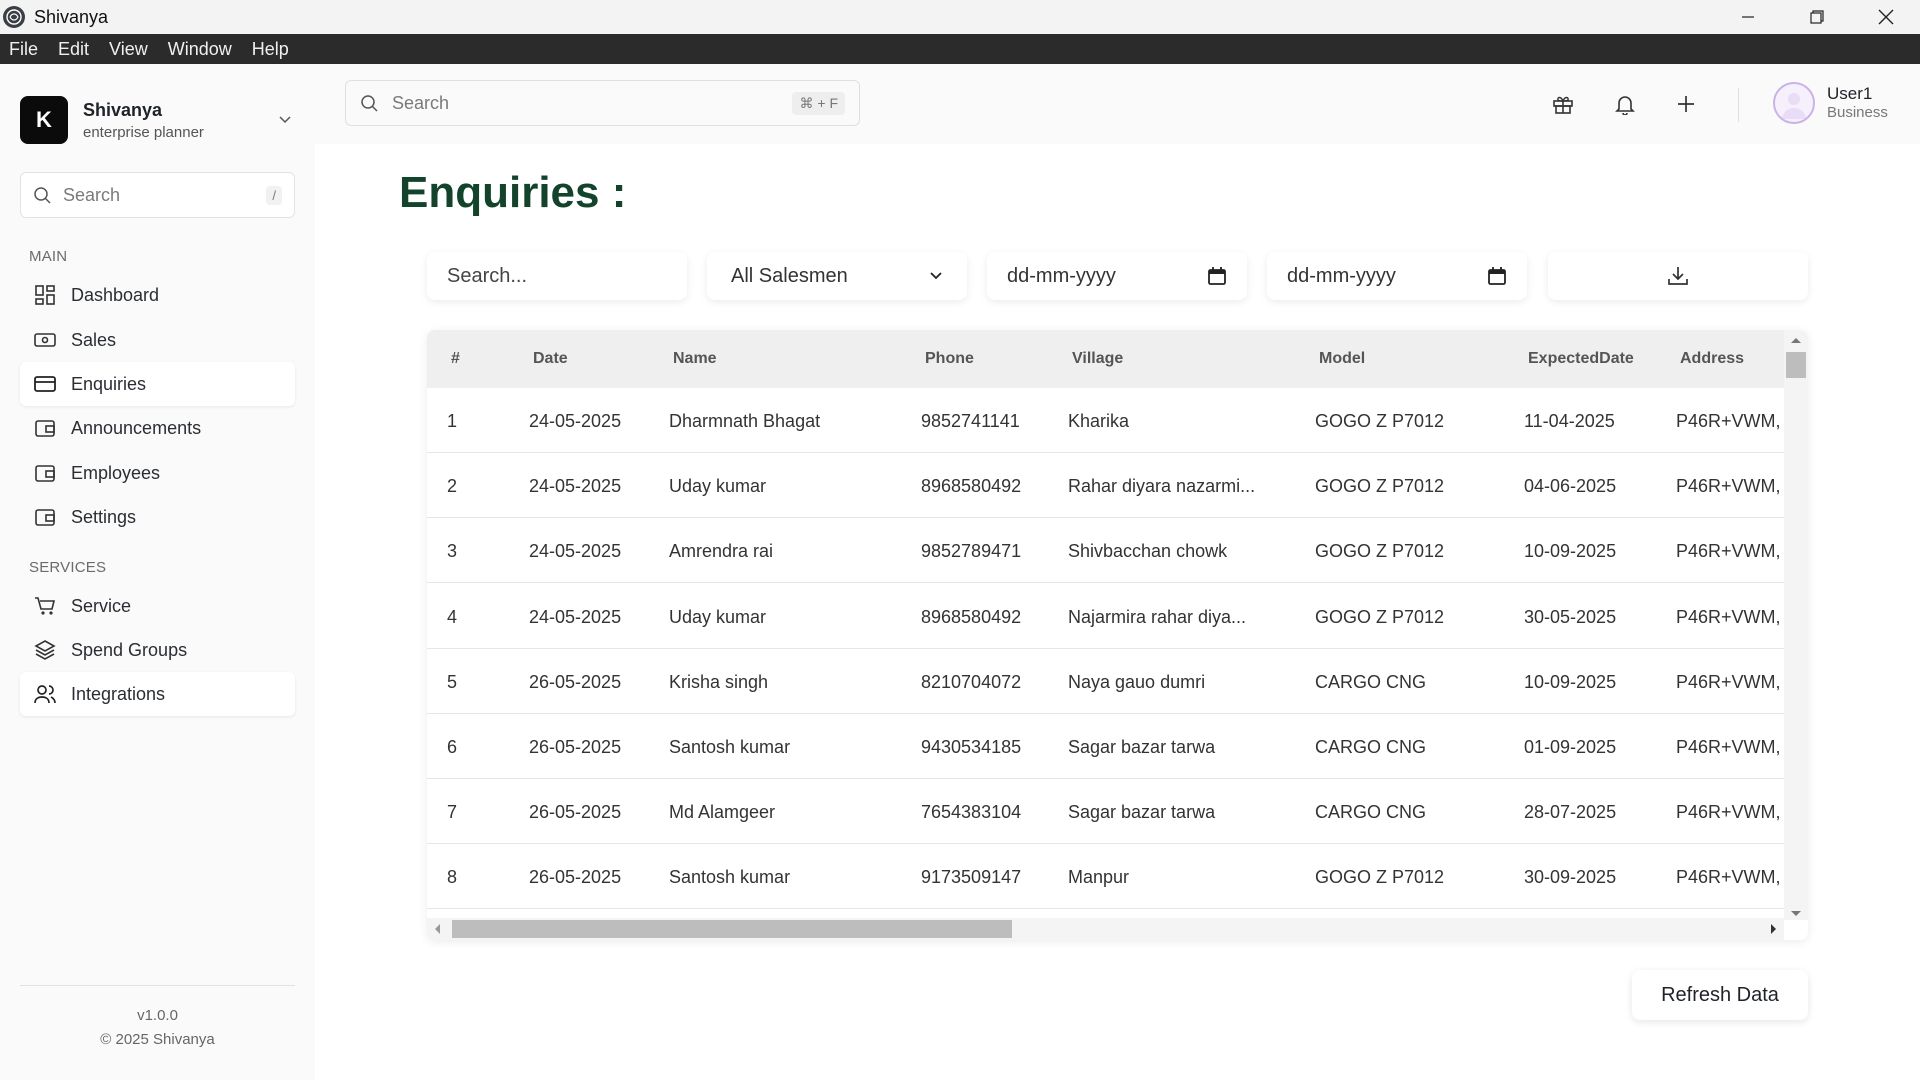 The image size is (1920, 1080). I want to click on column-header: Address, so click(1712, 359).